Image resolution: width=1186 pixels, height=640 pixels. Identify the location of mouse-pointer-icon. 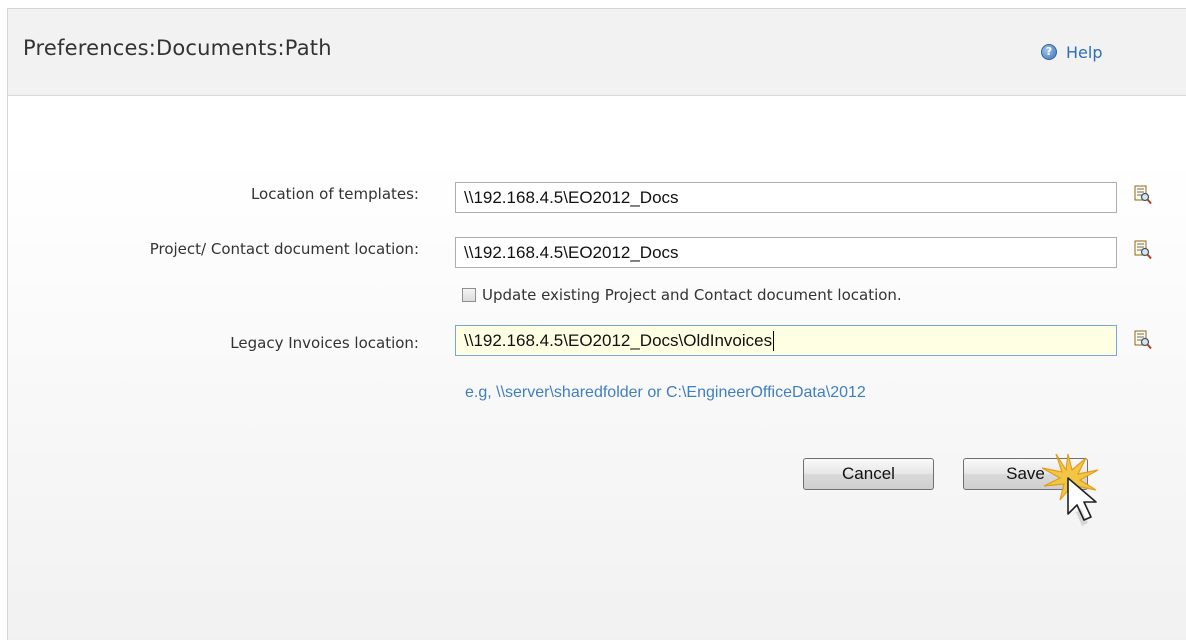
(1070, 489).